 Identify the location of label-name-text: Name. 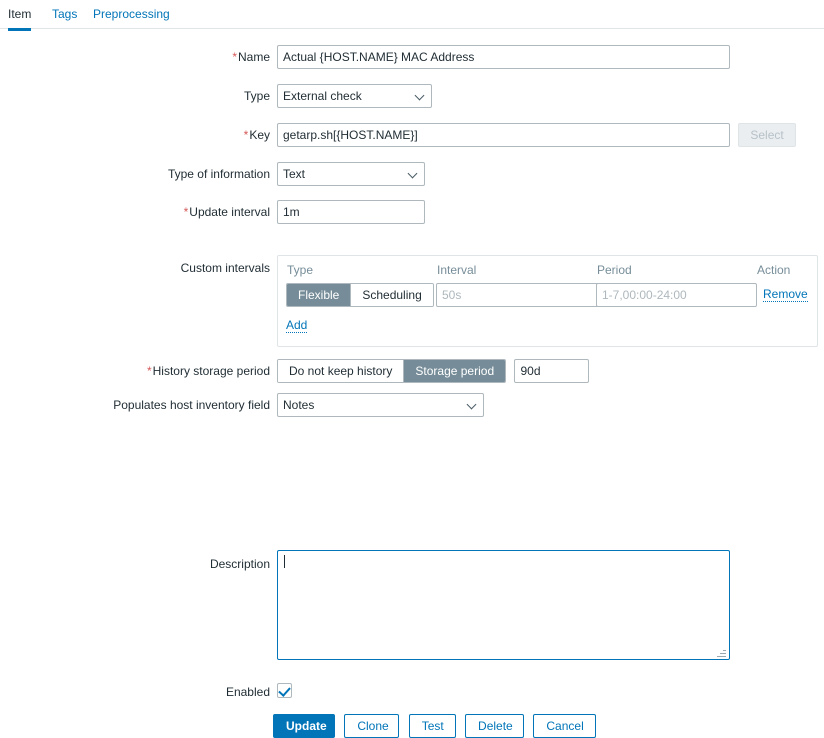
(253, 57).